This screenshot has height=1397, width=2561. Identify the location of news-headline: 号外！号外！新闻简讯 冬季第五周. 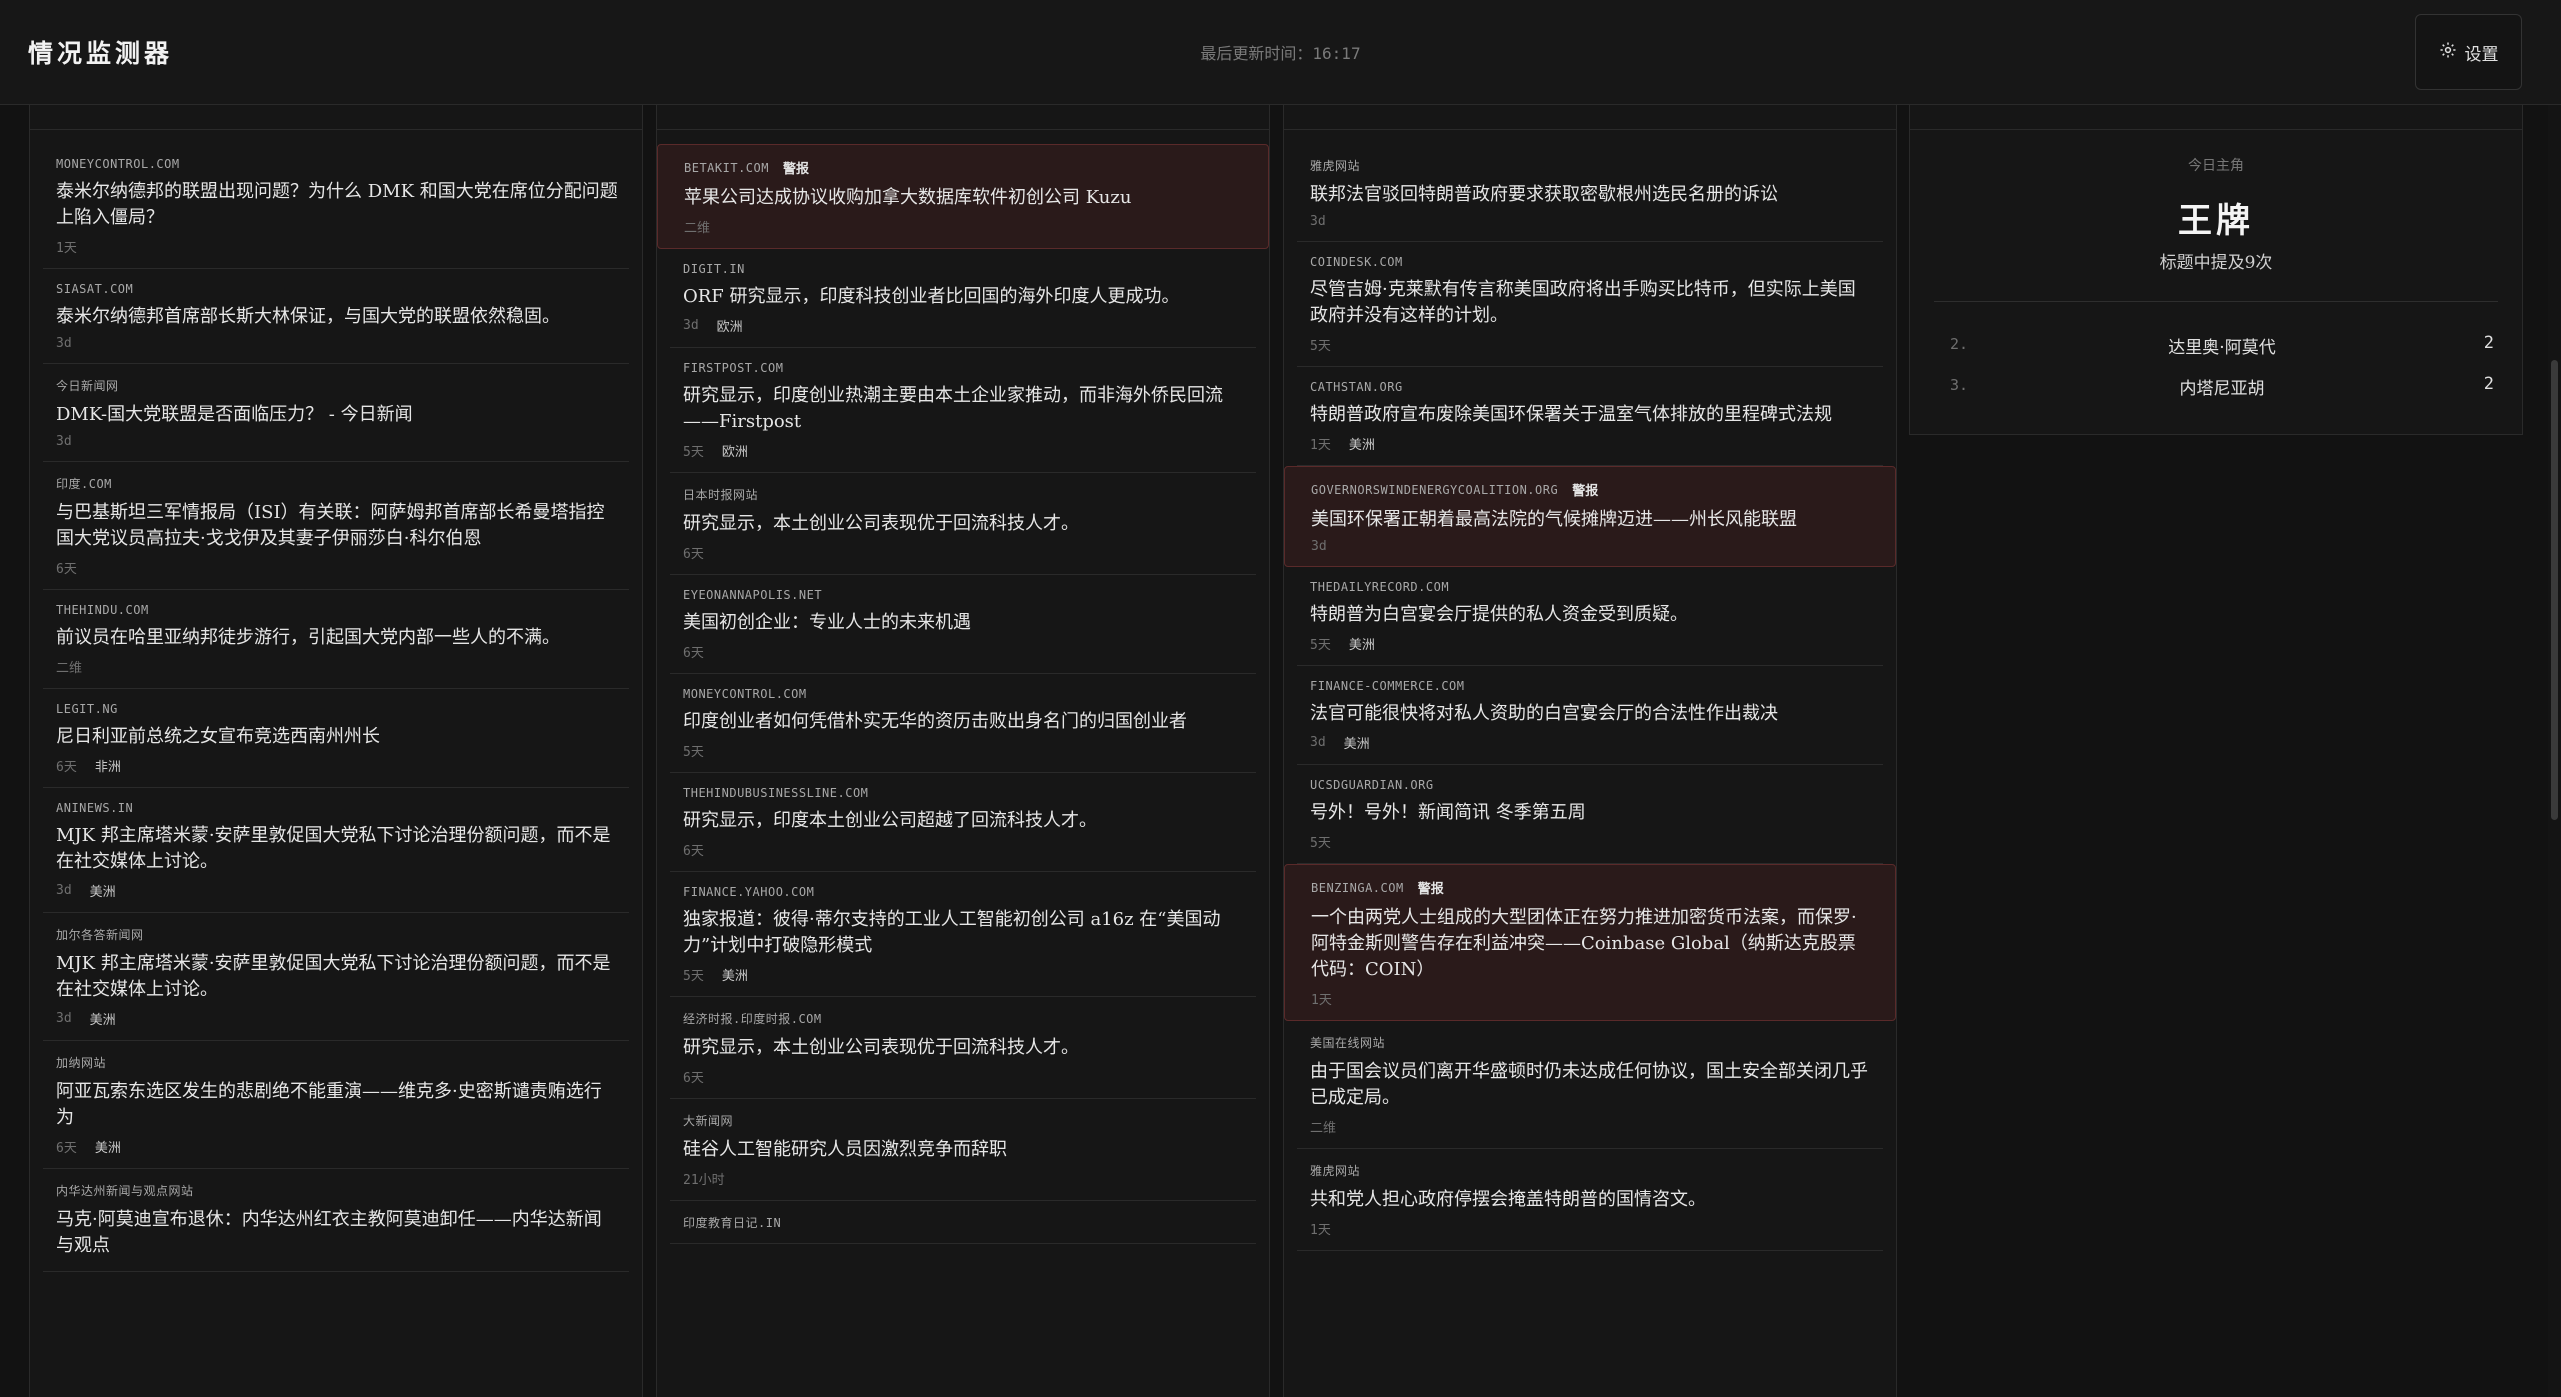
(1591, 813).